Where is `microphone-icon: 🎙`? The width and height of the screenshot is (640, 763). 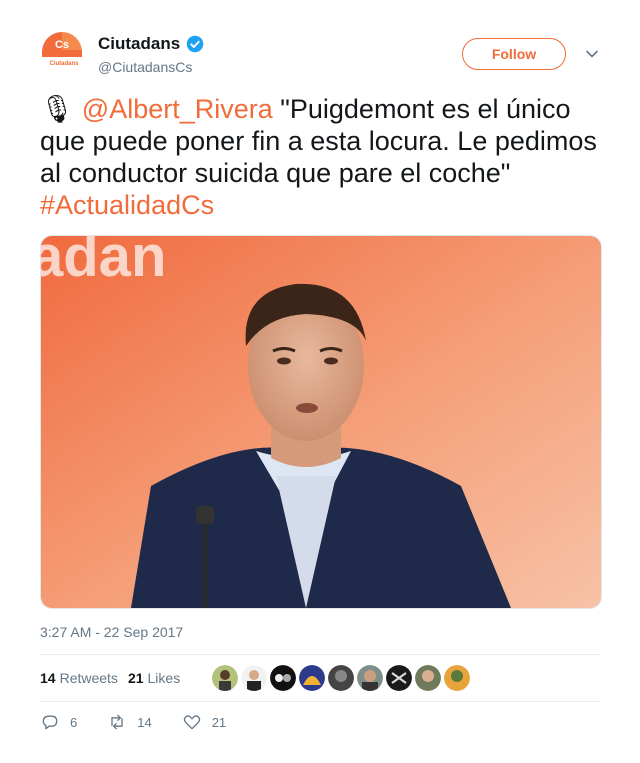
microphone-icon: 🎙 is located at coordinates (57, 109).